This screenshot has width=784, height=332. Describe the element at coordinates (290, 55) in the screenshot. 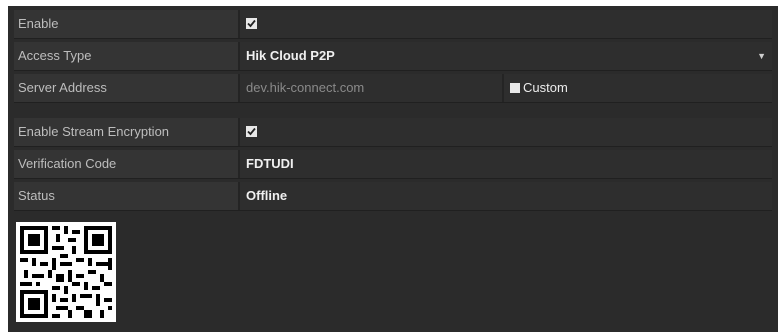

I see `access-type-value: Hik Cloud P2P` at that location.